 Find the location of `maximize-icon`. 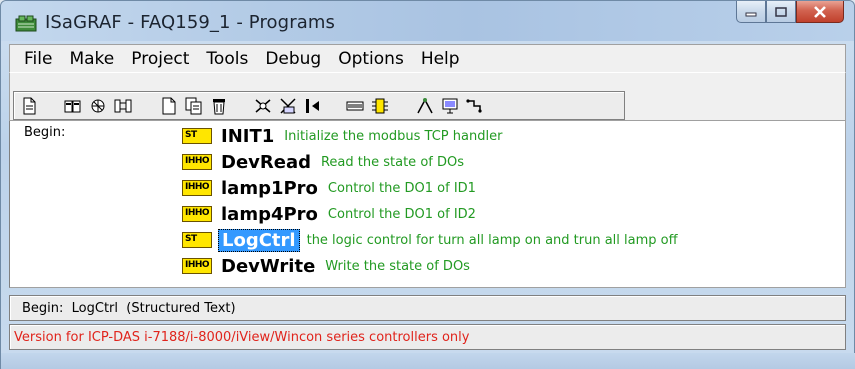

maximize-icon is located at coordinates (781, 11).